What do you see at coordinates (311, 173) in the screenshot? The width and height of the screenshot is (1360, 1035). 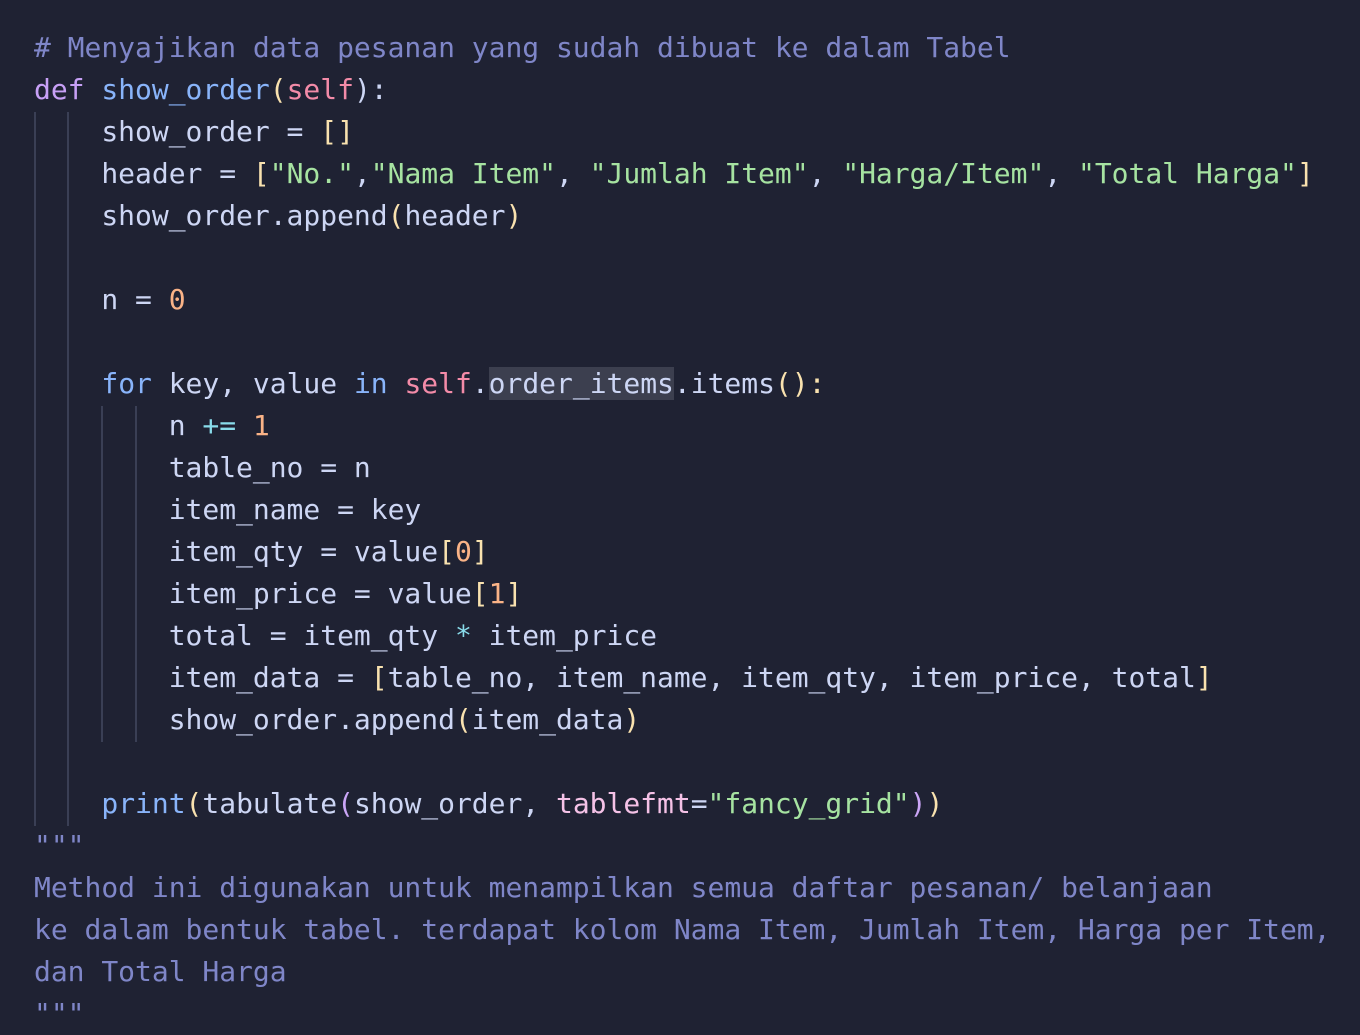 I see `code-token: "No."` at bounding box center [311, 173].